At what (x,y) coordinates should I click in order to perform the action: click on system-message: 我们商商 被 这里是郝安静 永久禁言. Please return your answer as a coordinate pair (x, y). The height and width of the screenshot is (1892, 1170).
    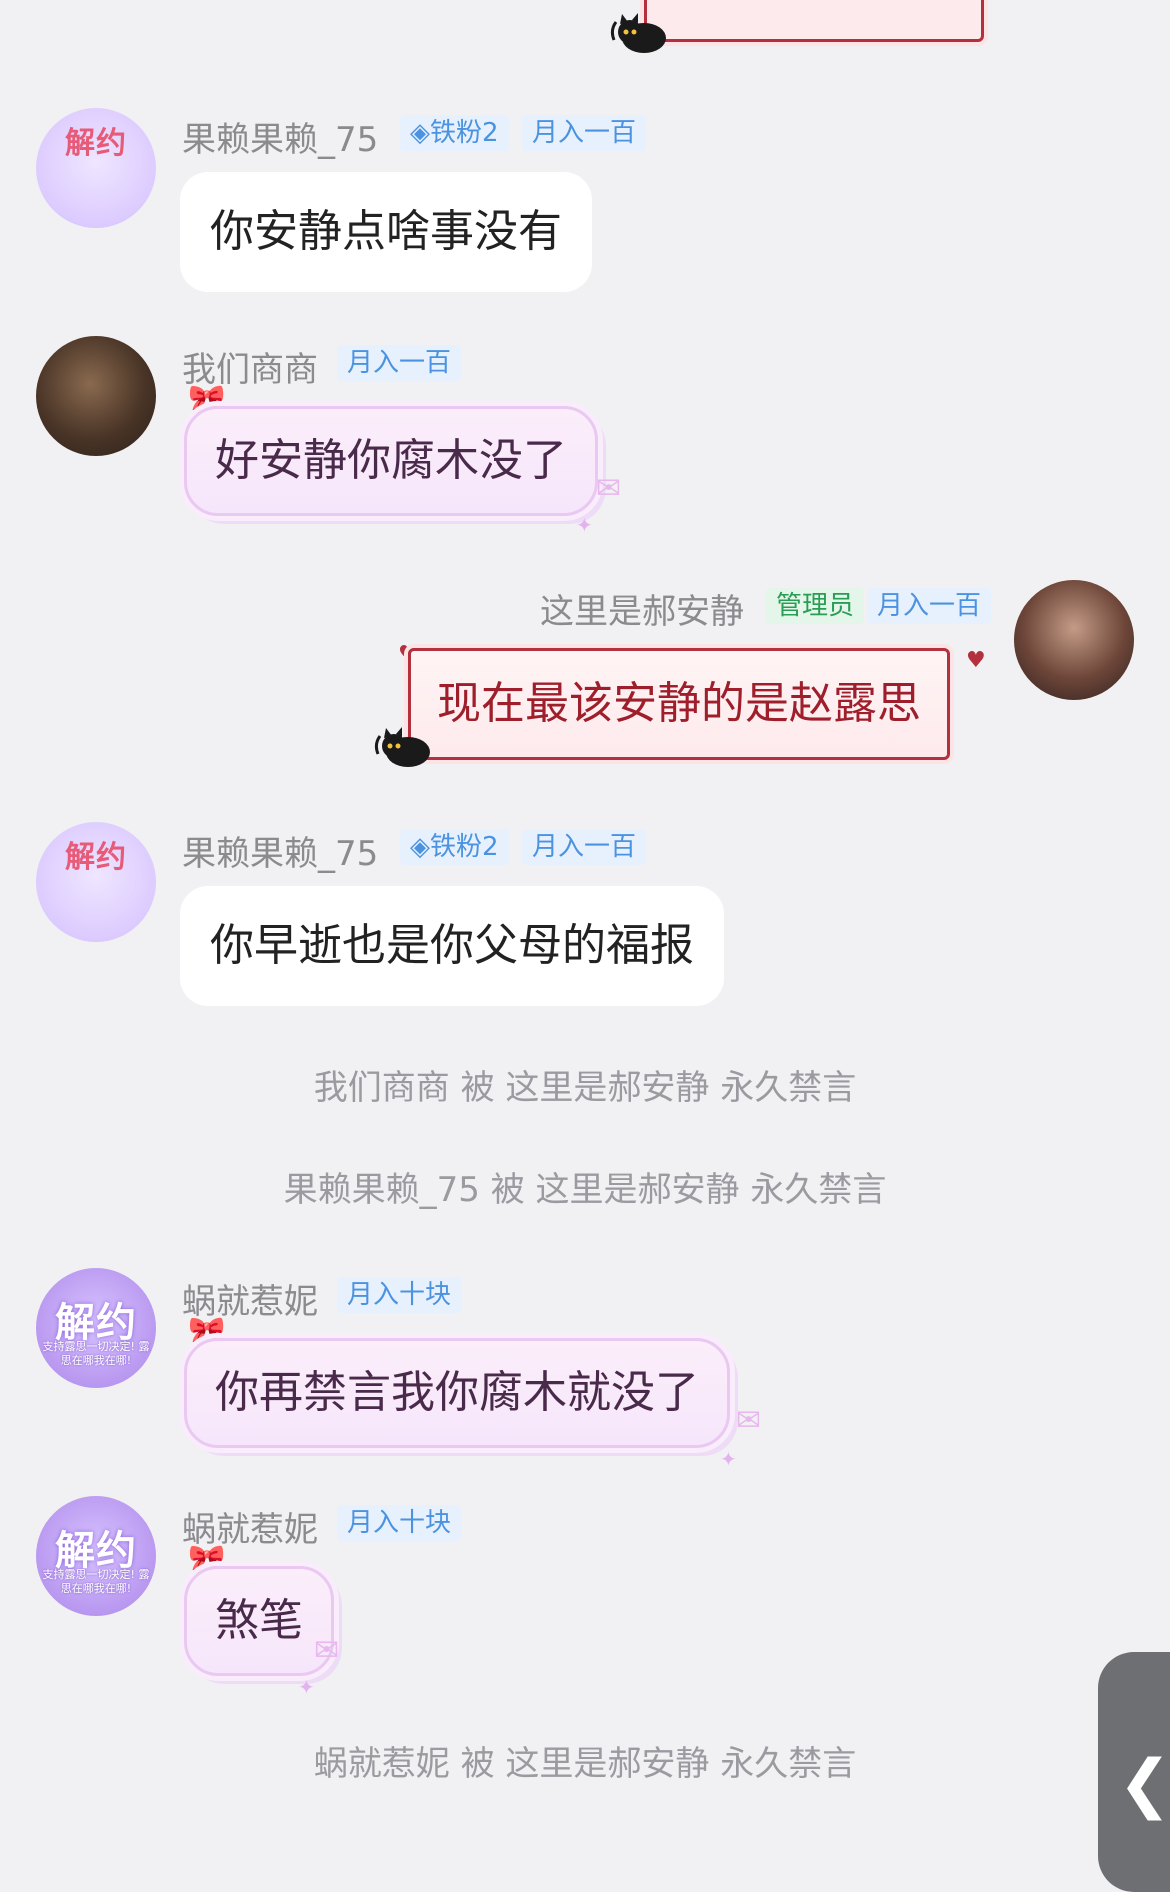
    Looking at the image, I should click on (585, 1088).